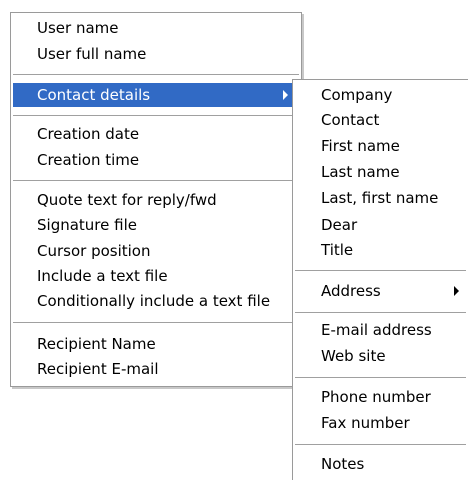 This screenshot has width=468, height=480. I want to click on menu-item-label: User name, so click(78, 28).